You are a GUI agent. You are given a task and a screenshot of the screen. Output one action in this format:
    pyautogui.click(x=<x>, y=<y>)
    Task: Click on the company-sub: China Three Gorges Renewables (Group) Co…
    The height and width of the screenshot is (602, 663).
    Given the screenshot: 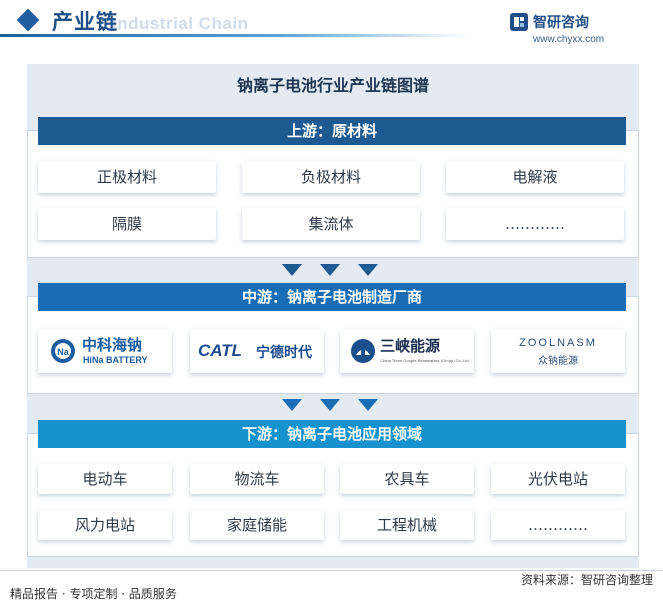 What is the action you would take?
    pyautogui.click(x=425, y=360)
    